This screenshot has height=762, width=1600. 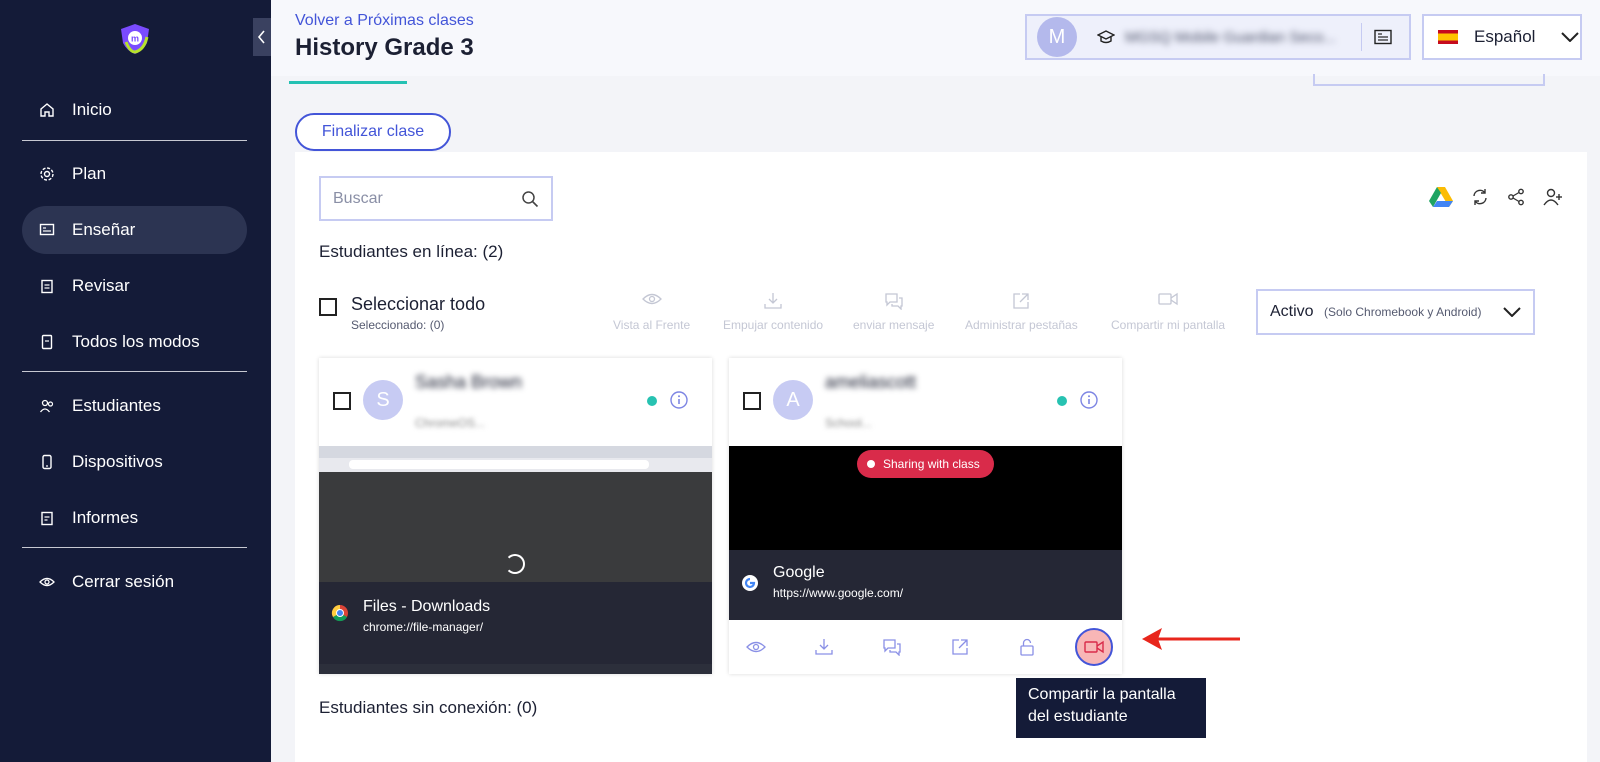 I want to click on student-name: ameliascott, so click(x=871, y=382).